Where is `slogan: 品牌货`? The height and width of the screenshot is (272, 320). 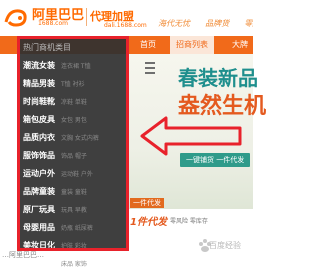 slogan: 品牌货 is located at coordinates (217, 23).